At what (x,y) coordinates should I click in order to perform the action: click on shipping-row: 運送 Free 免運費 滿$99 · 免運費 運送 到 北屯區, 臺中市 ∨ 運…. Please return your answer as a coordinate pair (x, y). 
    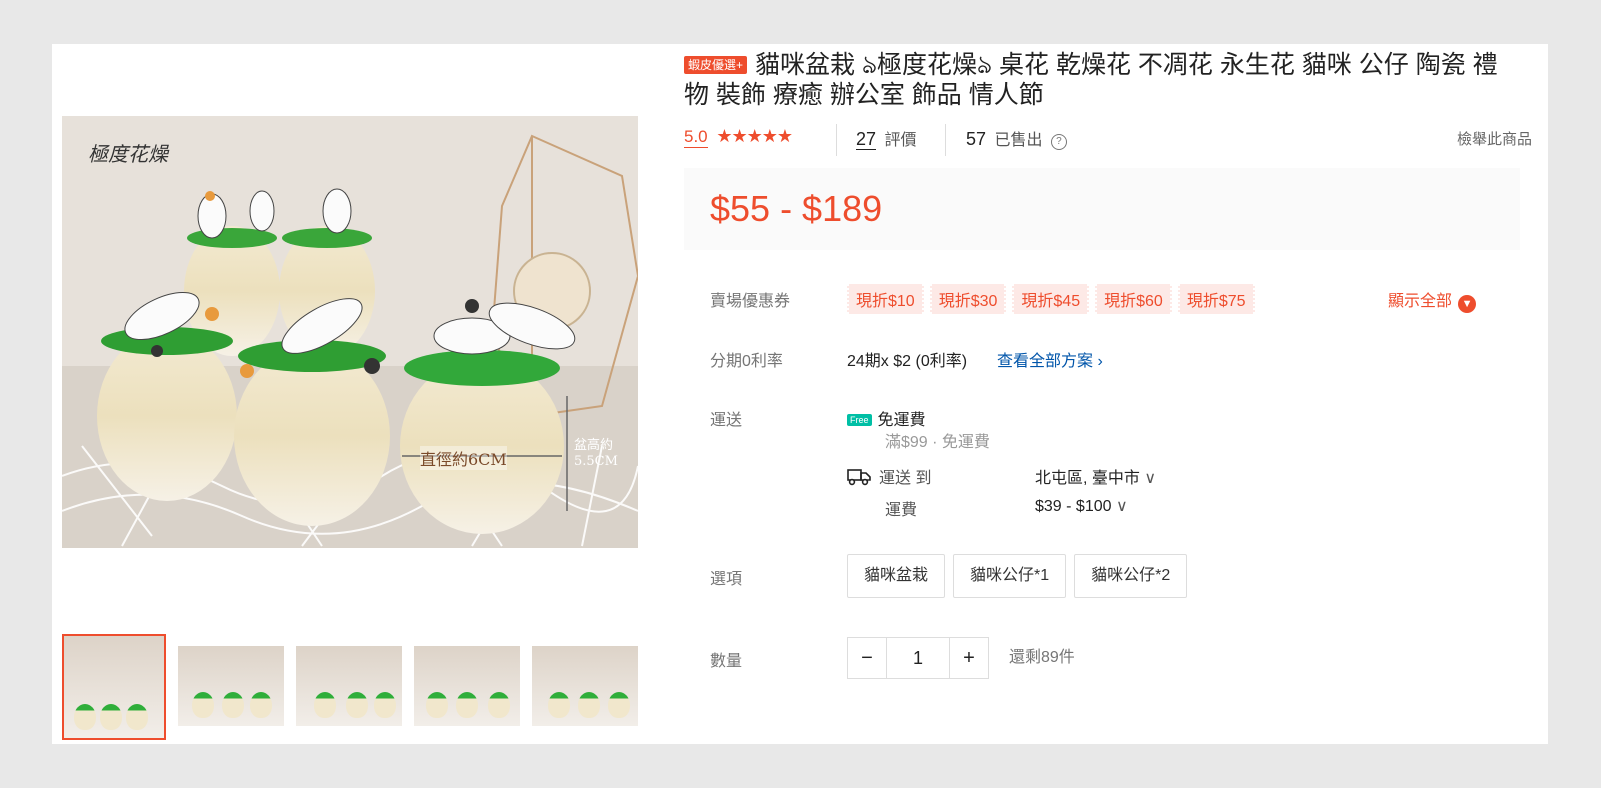
    Looking at the image, I should click on (1060, 466).